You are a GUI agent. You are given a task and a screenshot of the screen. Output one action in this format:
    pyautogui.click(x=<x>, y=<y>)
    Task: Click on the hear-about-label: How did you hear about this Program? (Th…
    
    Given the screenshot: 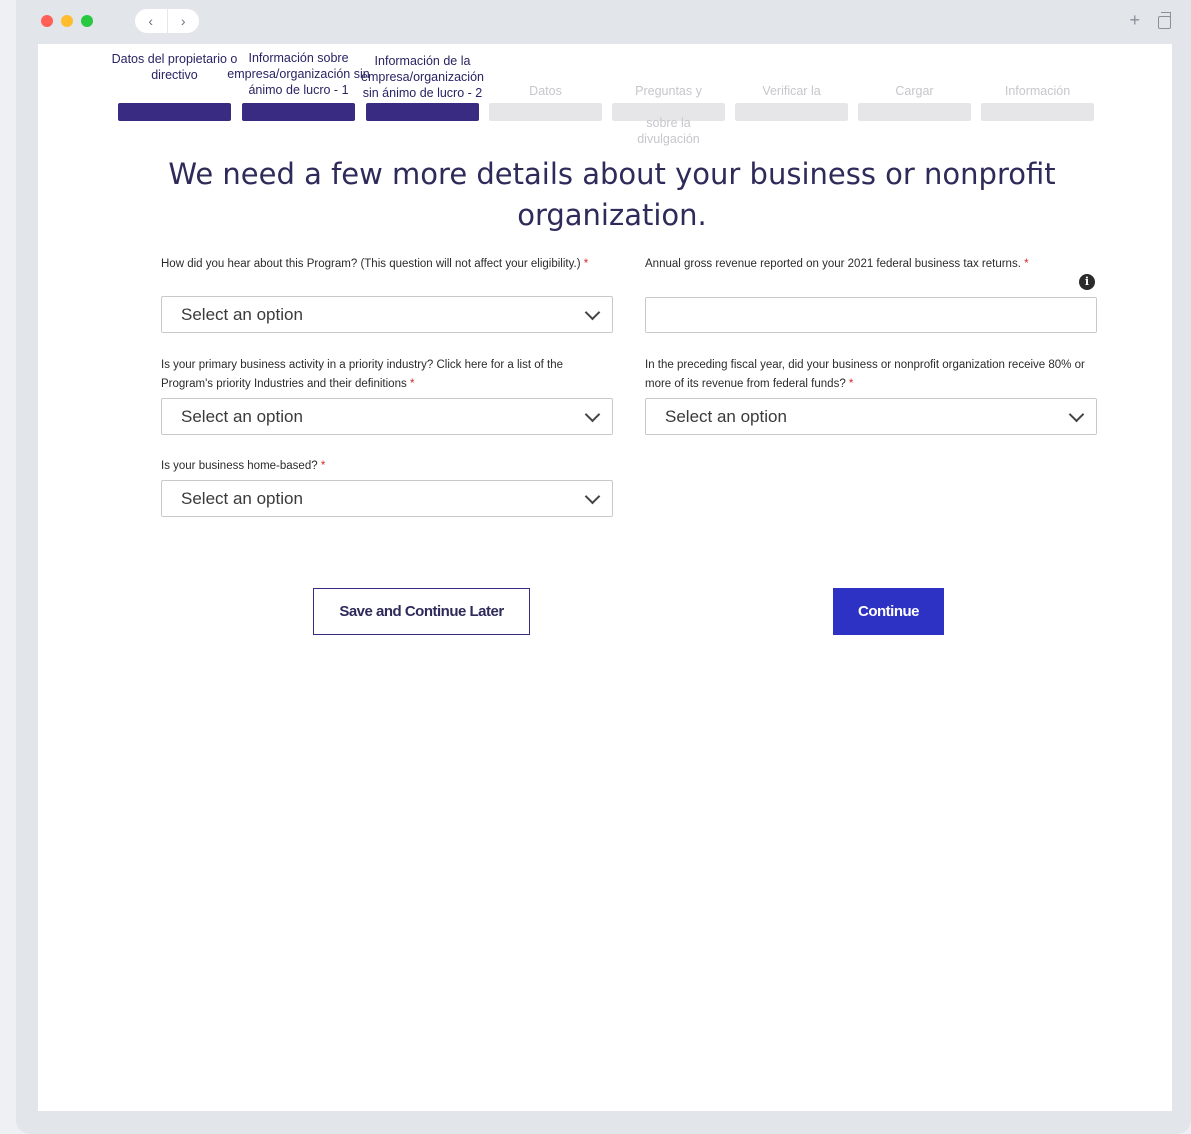 What is the action you would take?
    pyautogui.click(x=381, y=264)
    